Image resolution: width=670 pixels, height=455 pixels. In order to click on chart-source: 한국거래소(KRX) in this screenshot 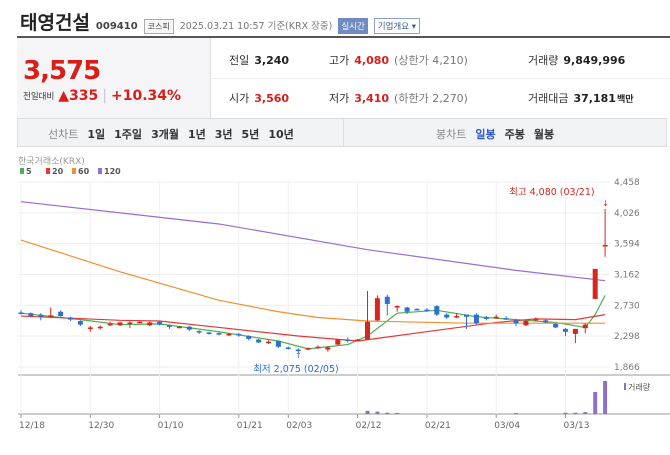, I will do `click(51, 161)`.